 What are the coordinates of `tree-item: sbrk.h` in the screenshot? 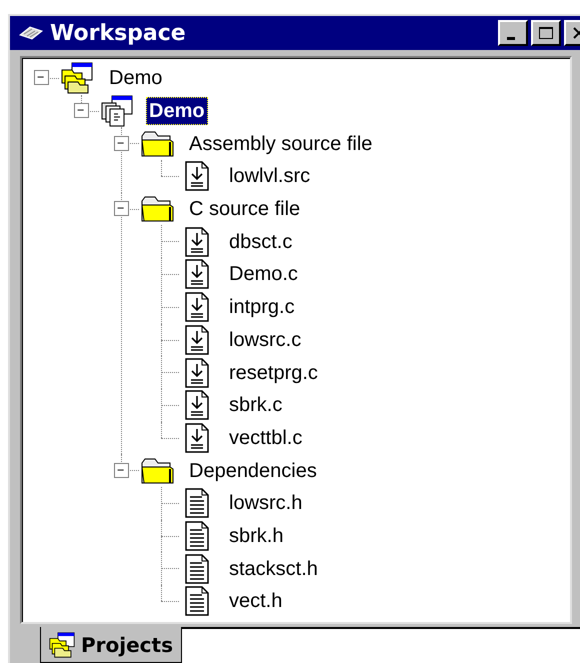 It's located at (256, 536).